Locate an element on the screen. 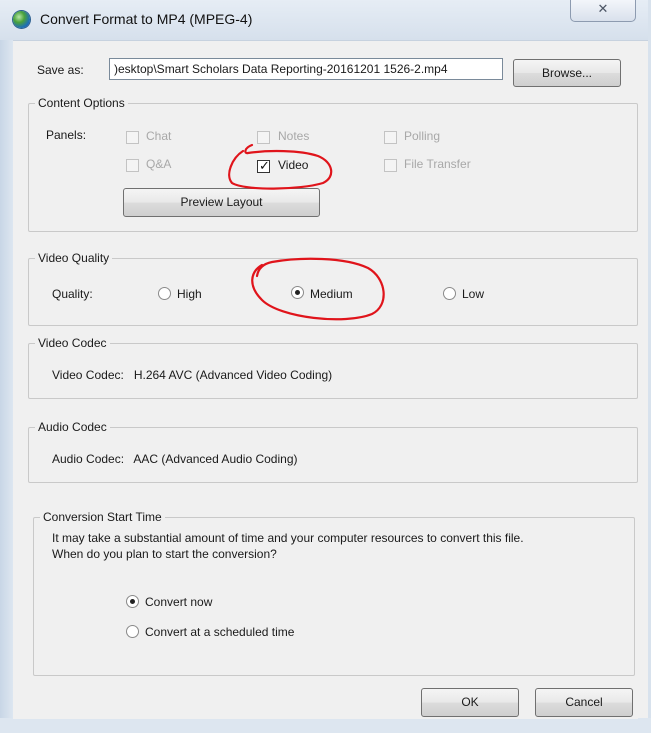  conversion-start-legend: Conversion Start Time is located at coordinates (102, 517).